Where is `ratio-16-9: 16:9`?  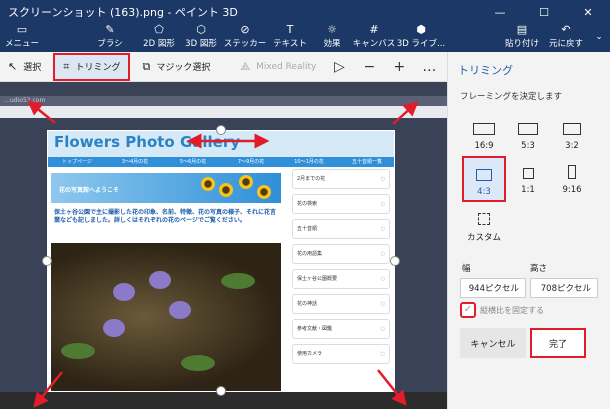 ratio-16-9: 16:9 is located at coordinates (484, 133).